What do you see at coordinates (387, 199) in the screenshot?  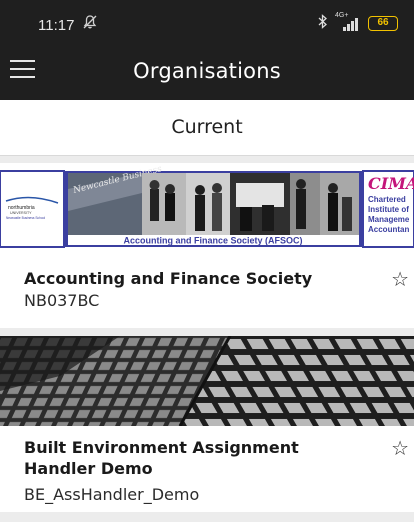 I see `svg-text: Chartered` at bounding box center [387, 199].